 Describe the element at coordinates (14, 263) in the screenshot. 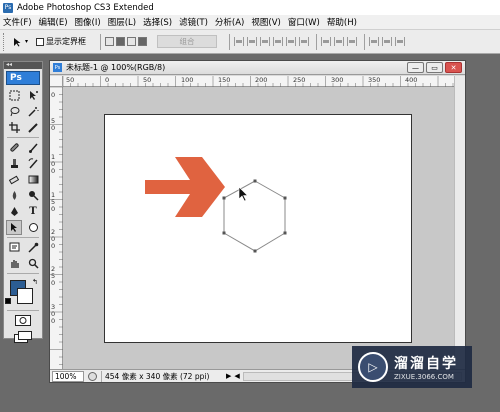

I see `hand-tool-icon` at that location.